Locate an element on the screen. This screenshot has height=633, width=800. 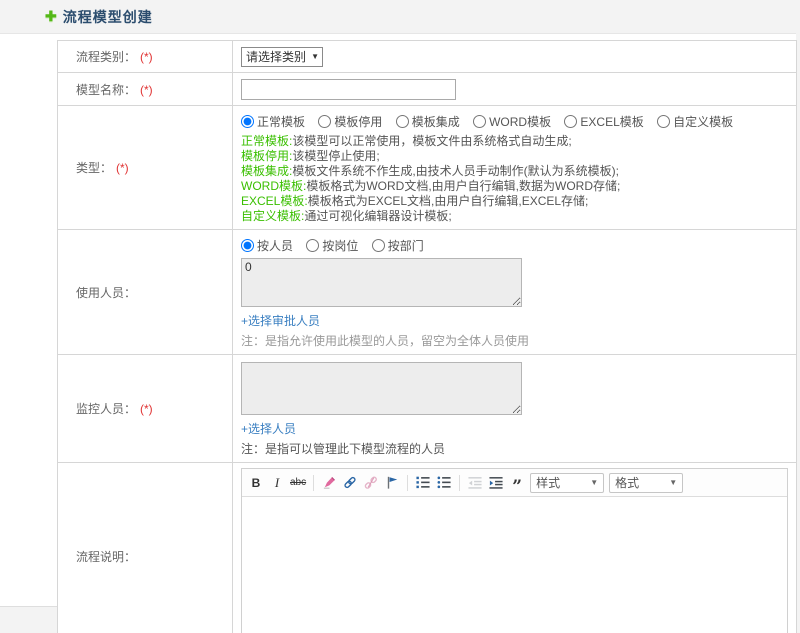
row-model-name: 模型名称： (*) is located at coordinates (427, 89).